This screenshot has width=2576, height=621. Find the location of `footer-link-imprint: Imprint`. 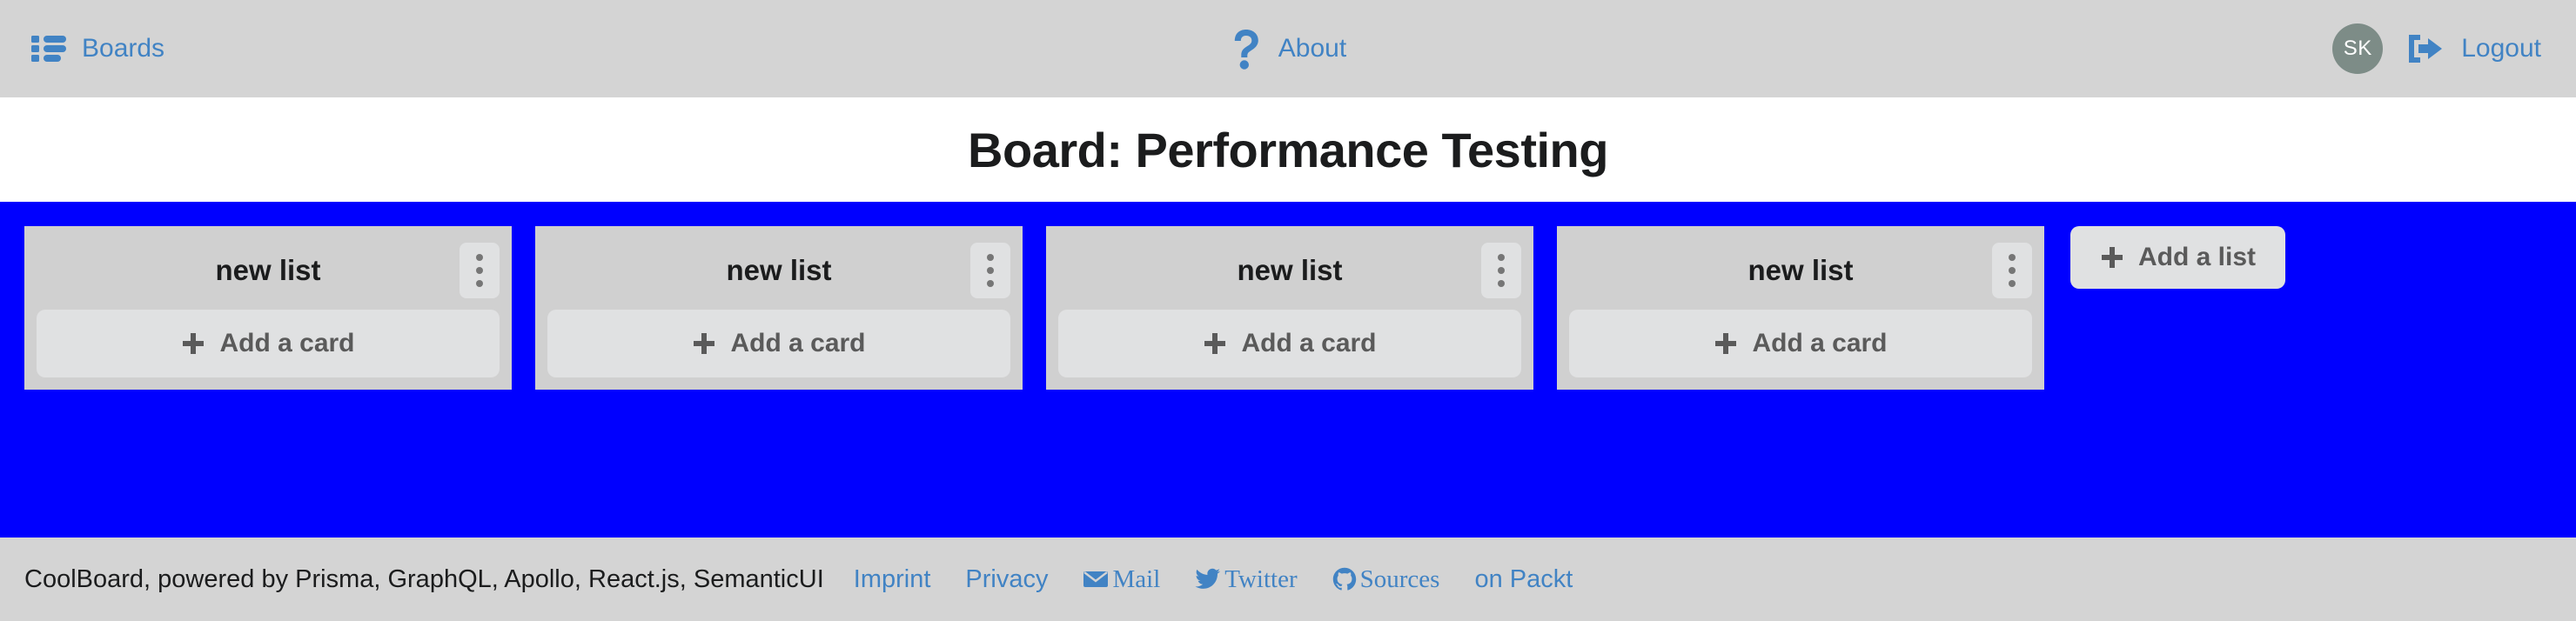

footer-link-imprint: Imprint is located at coordinates (892, 579).